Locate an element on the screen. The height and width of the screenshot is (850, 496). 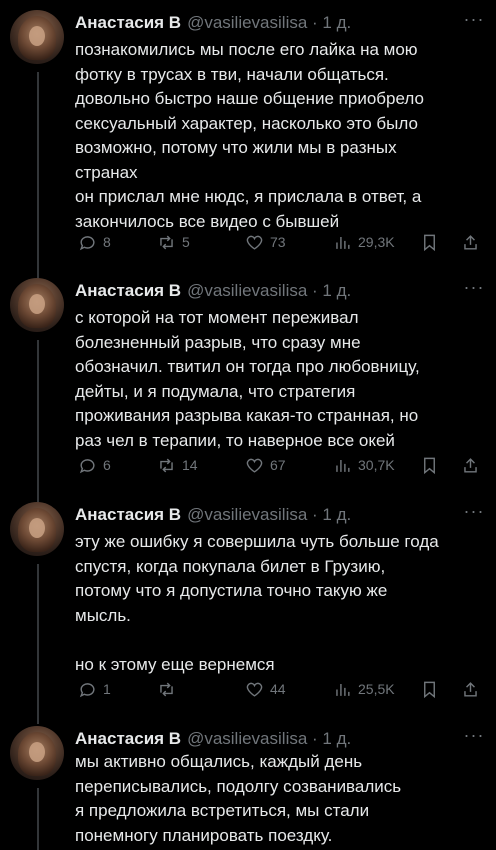
views-button: 25,5K is located at coordinates (364, 689).